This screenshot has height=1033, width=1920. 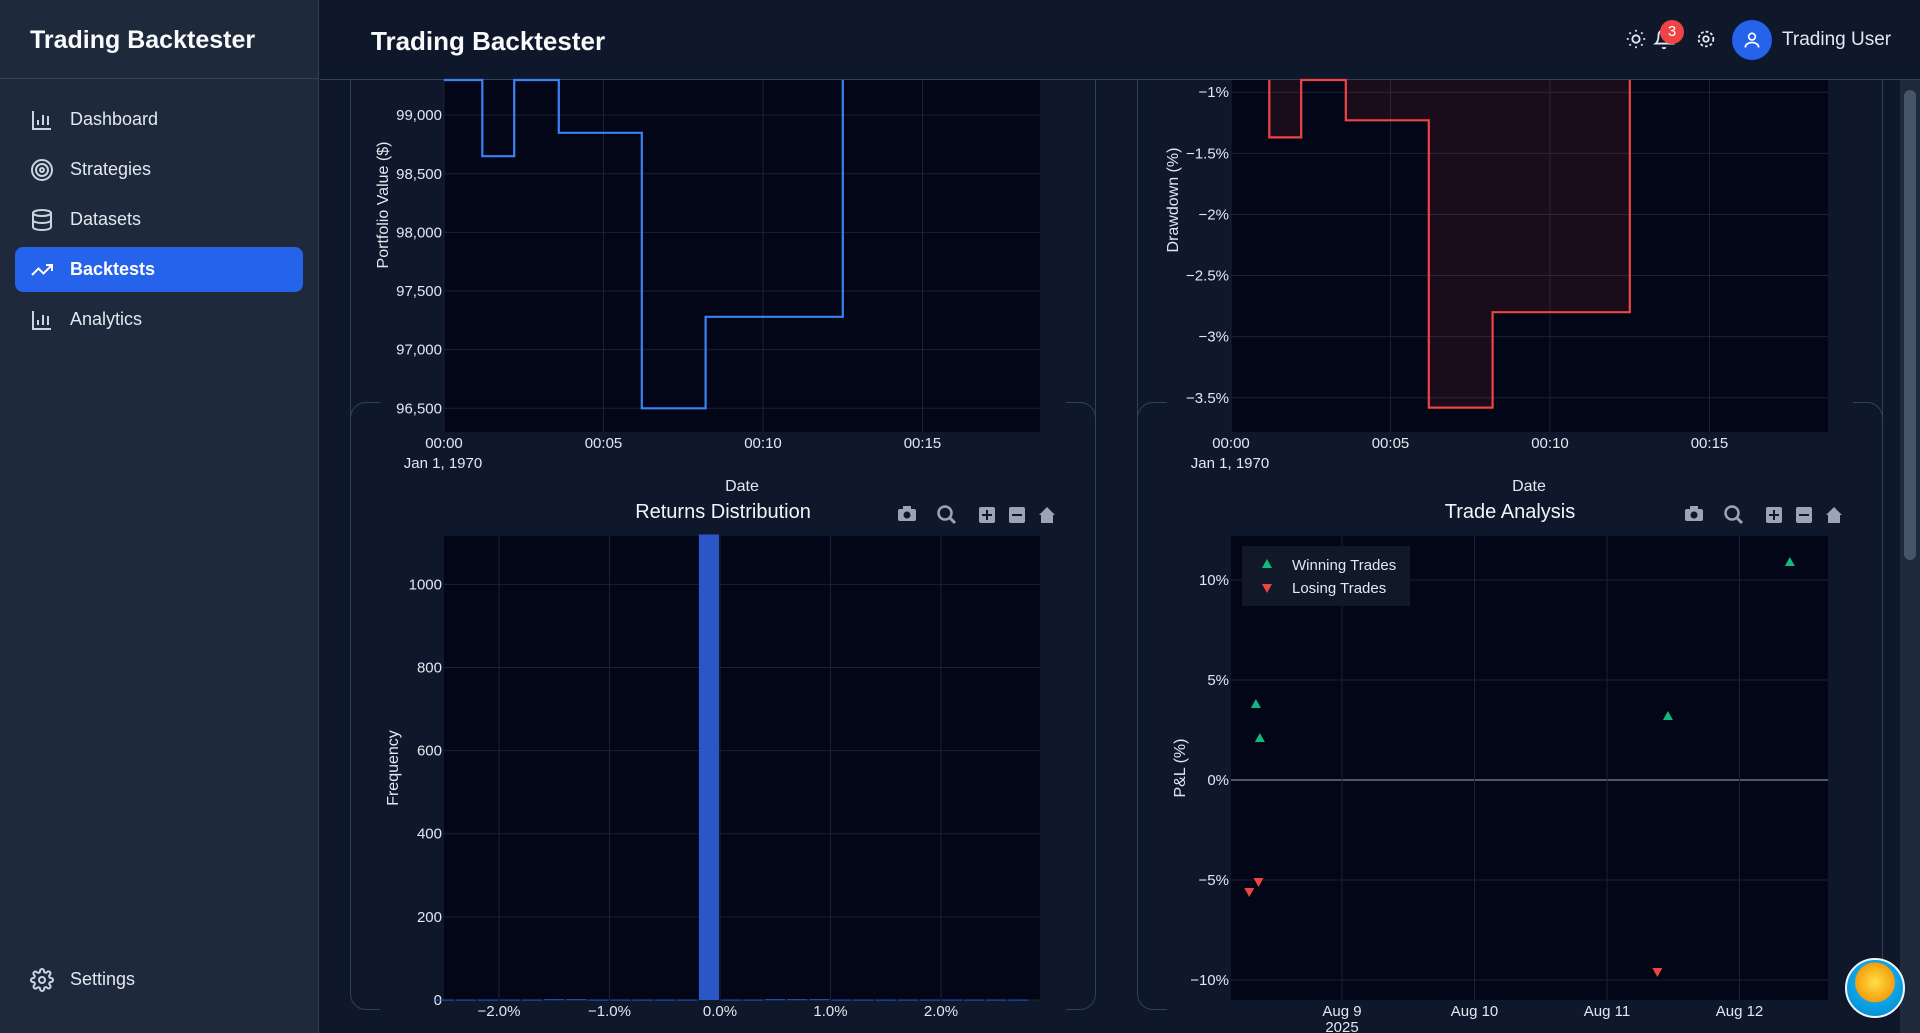 What do you see at coordinates (1529, 768) in the screenshot?
I see `trades-plot-area` at bounding box center [1529, 768].